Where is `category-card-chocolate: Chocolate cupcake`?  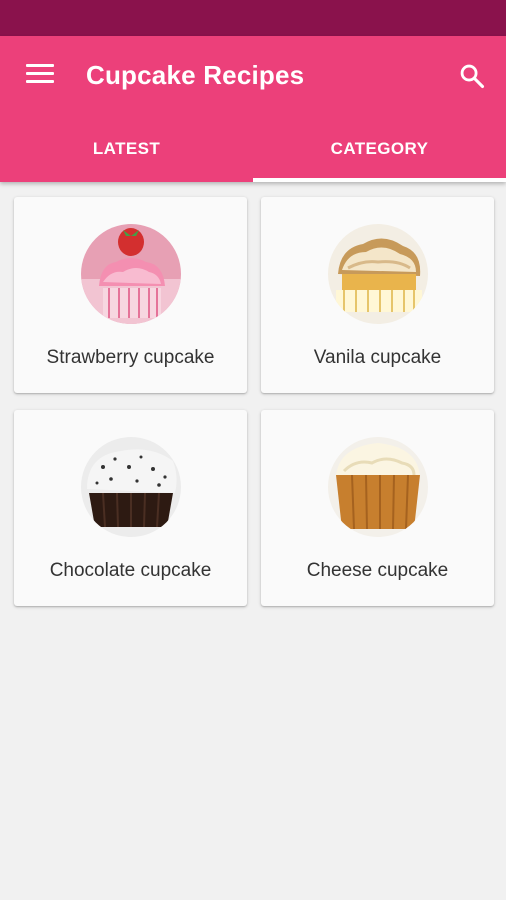
category-card-chocolate: Chocolate cupcake is located at coordinates (130, 508).